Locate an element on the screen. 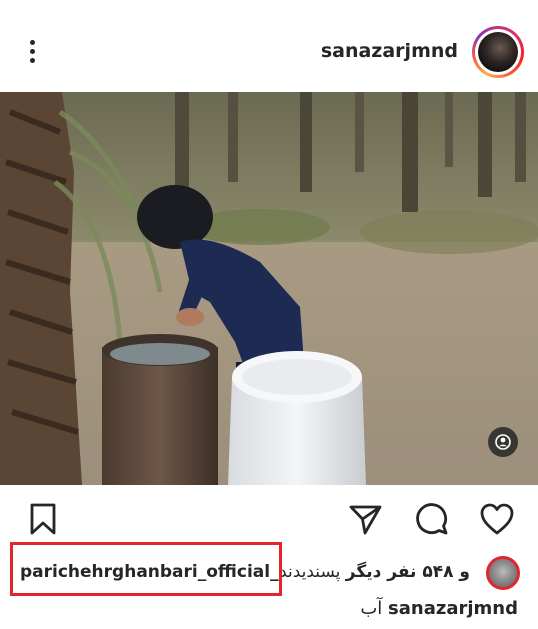  avatar-image is located at coordinates (498, 52).